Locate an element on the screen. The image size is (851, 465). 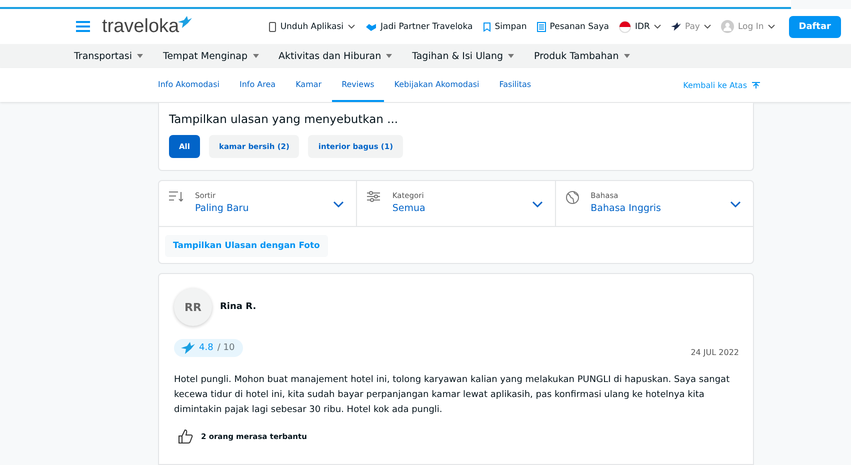
phone-icon is located at coordinates (272, 27).